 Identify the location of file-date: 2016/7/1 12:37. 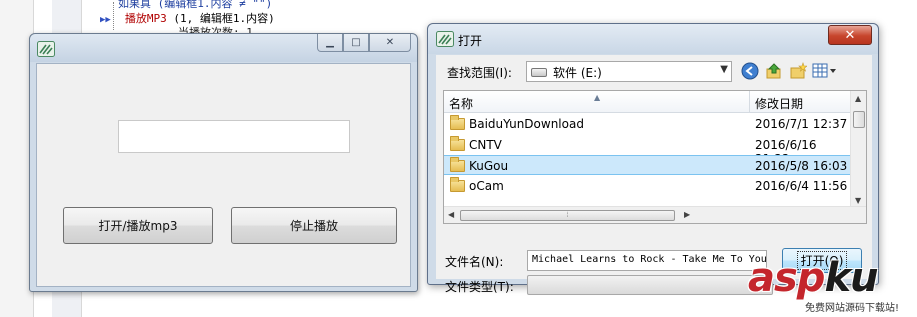
(801, 124).